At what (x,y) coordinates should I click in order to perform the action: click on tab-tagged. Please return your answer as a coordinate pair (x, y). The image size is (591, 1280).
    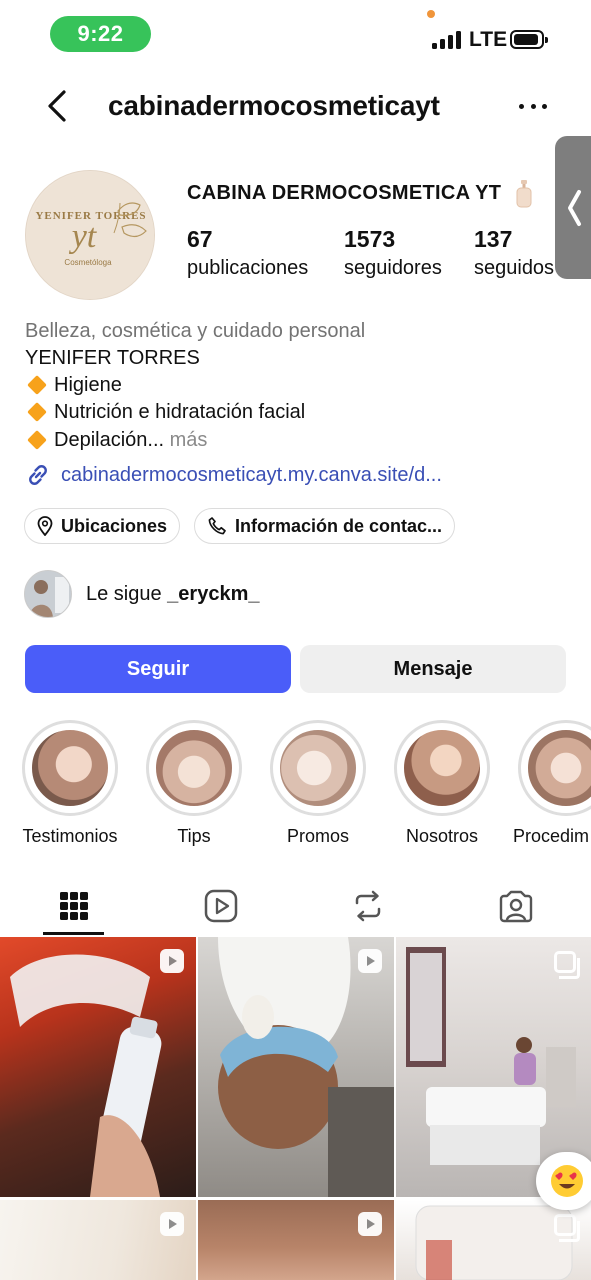
    Looking at the image, I should click on (516, 906).